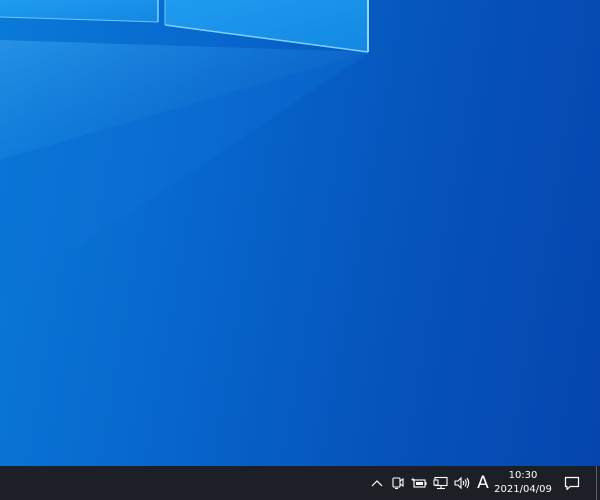 The width and height of the screenshot is (600, 500). What do you see at coordinates (300, 483) in the screenshot?
I see `taskbar: A 10:30 2021/04/09` at bounding box center [300, 483].